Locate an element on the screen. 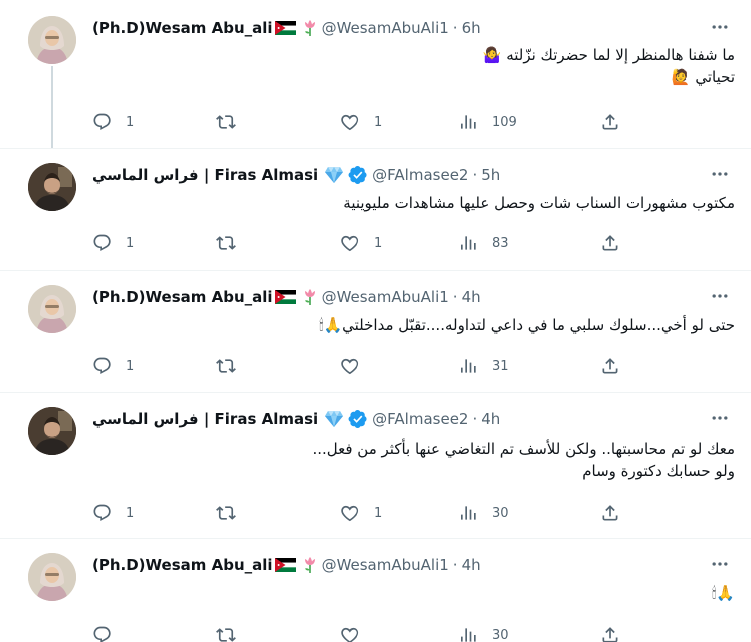  views-button: 109 is located at coordinates (487, 122).